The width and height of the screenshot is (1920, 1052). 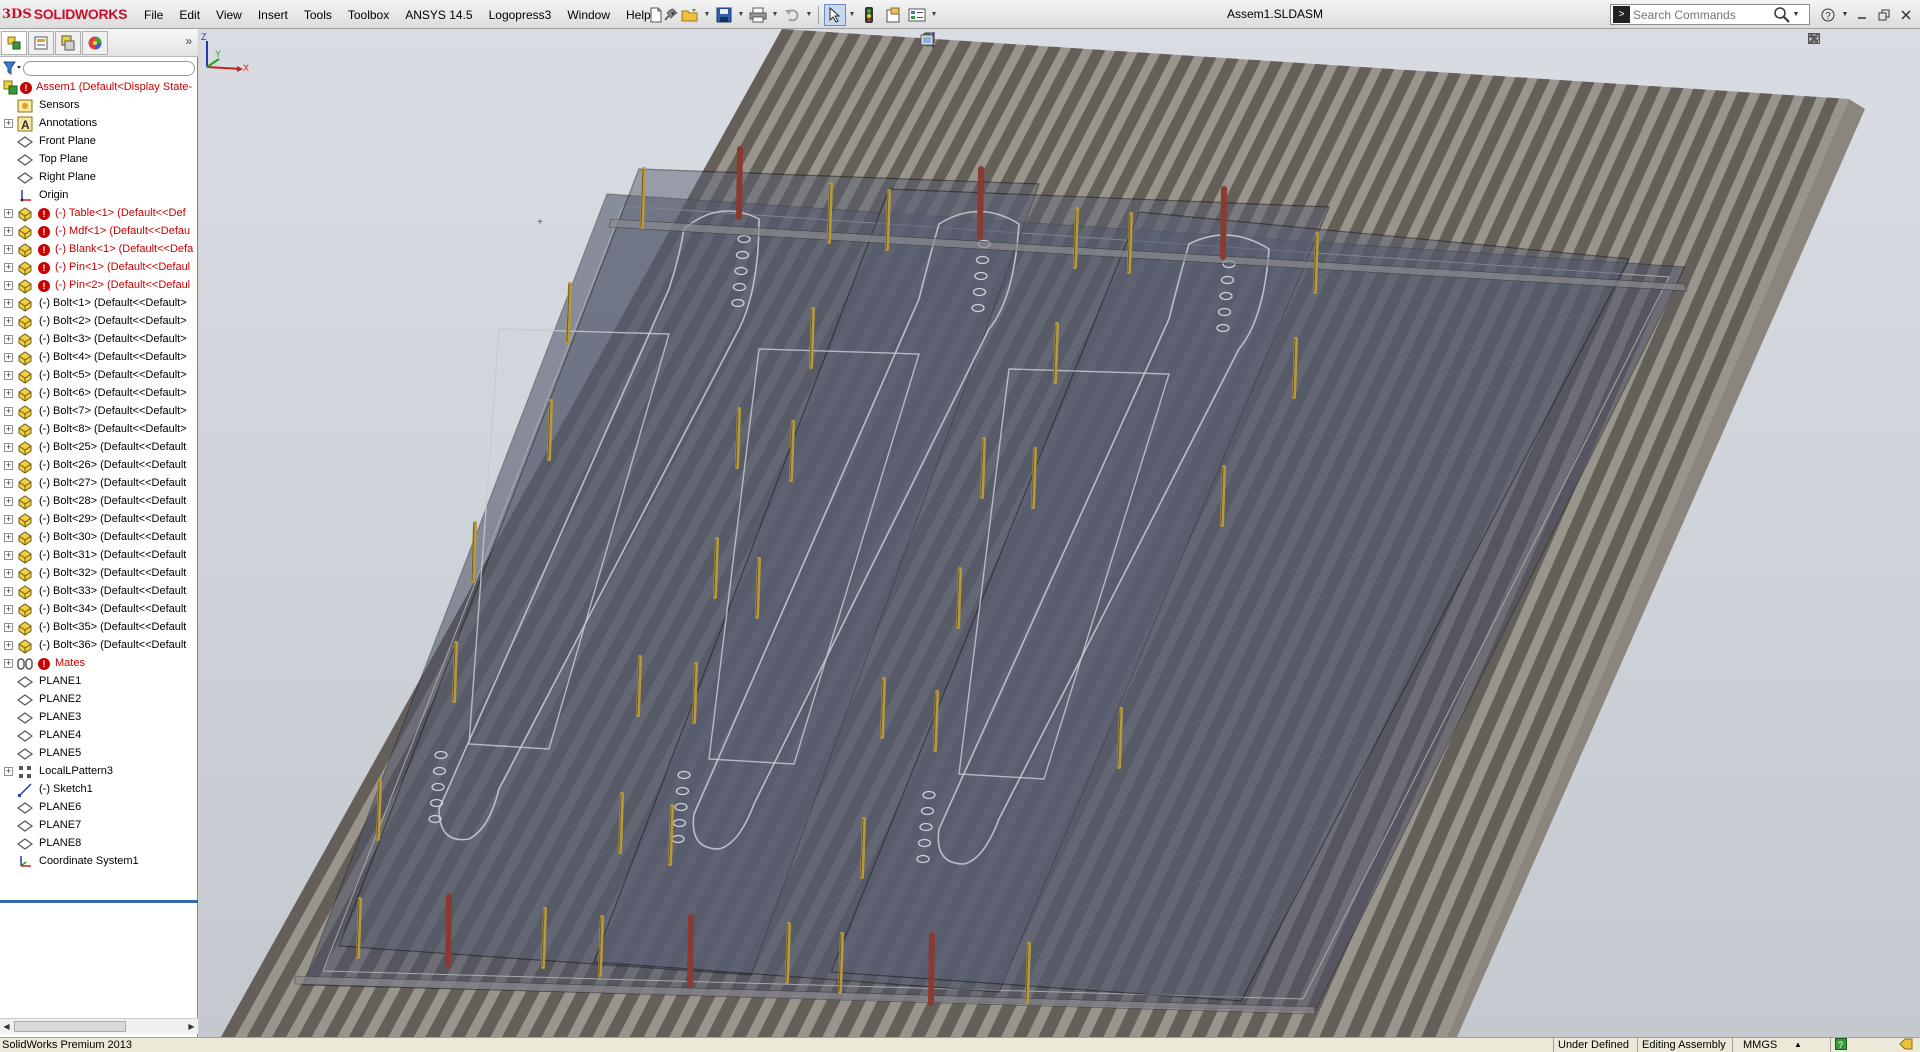 I want to click on tree-item: + (-) Bolt<26> (Default<<Default, so click(x=99, y=466).